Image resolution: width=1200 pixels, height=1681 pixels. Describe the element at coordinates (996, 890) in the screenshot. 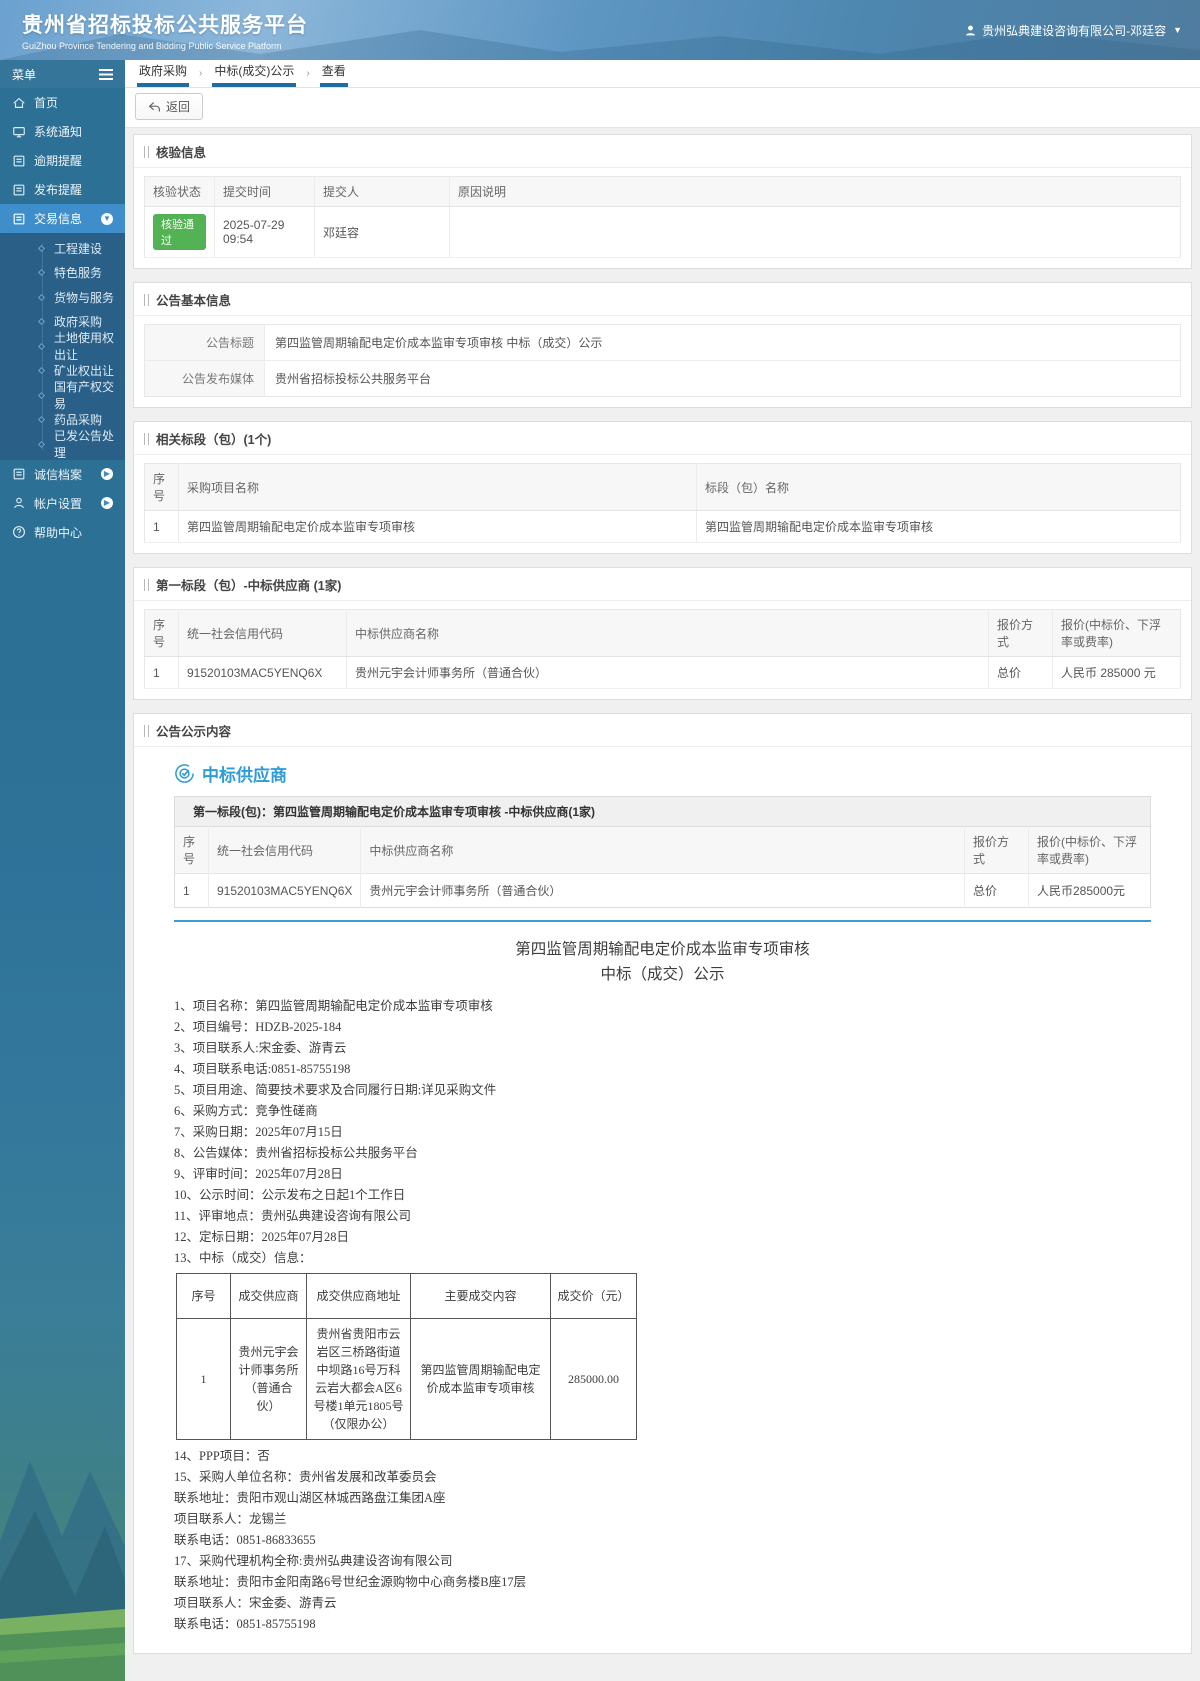

I see `quote-method: 总价` at that location.